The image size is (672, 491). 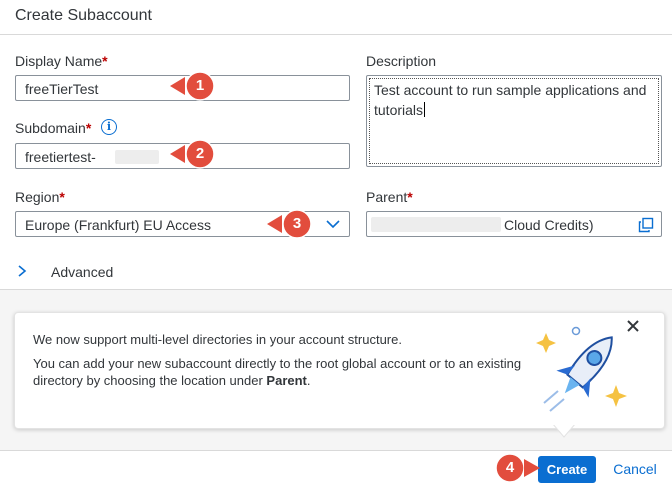 I want to click on divider, so click(x=336, y=289).